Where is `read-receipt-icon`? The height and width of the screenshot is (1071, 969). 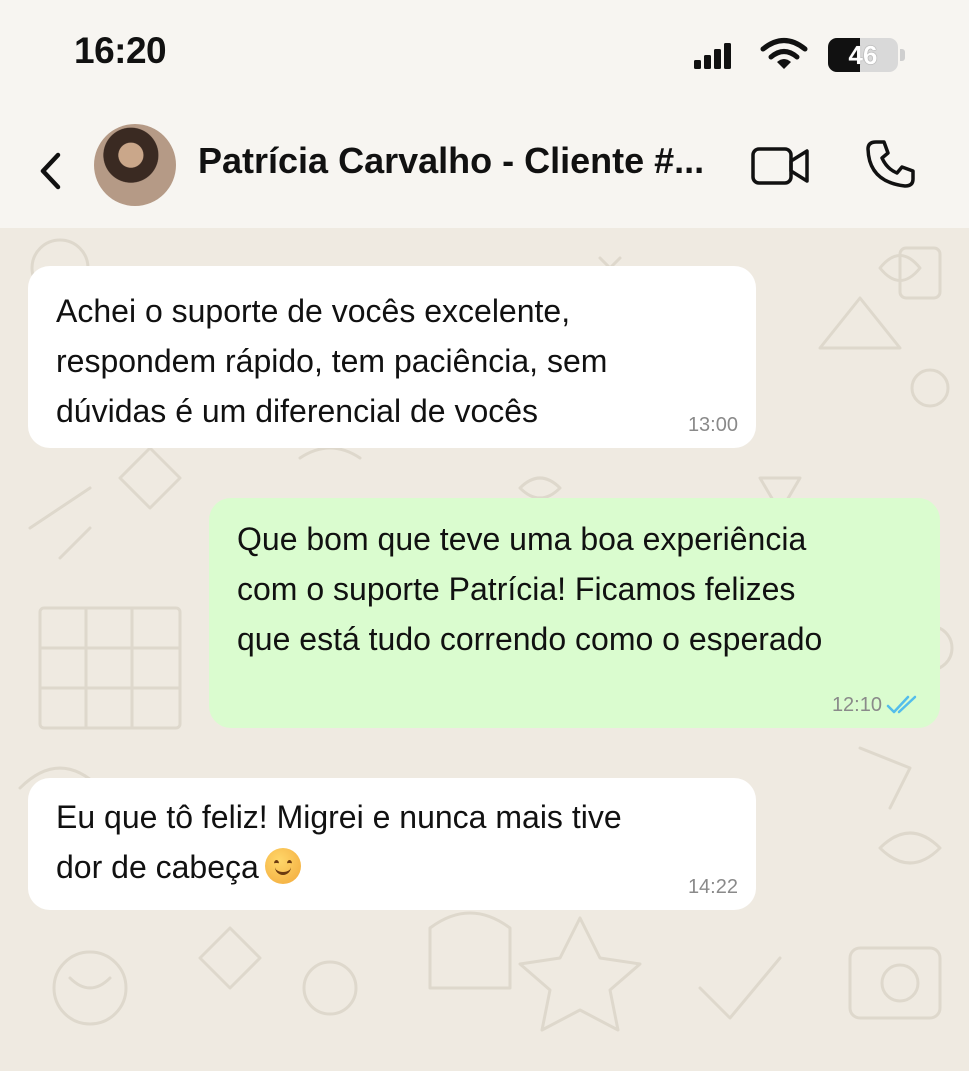 read-receipt-icon is located at coordinates (901, 704).